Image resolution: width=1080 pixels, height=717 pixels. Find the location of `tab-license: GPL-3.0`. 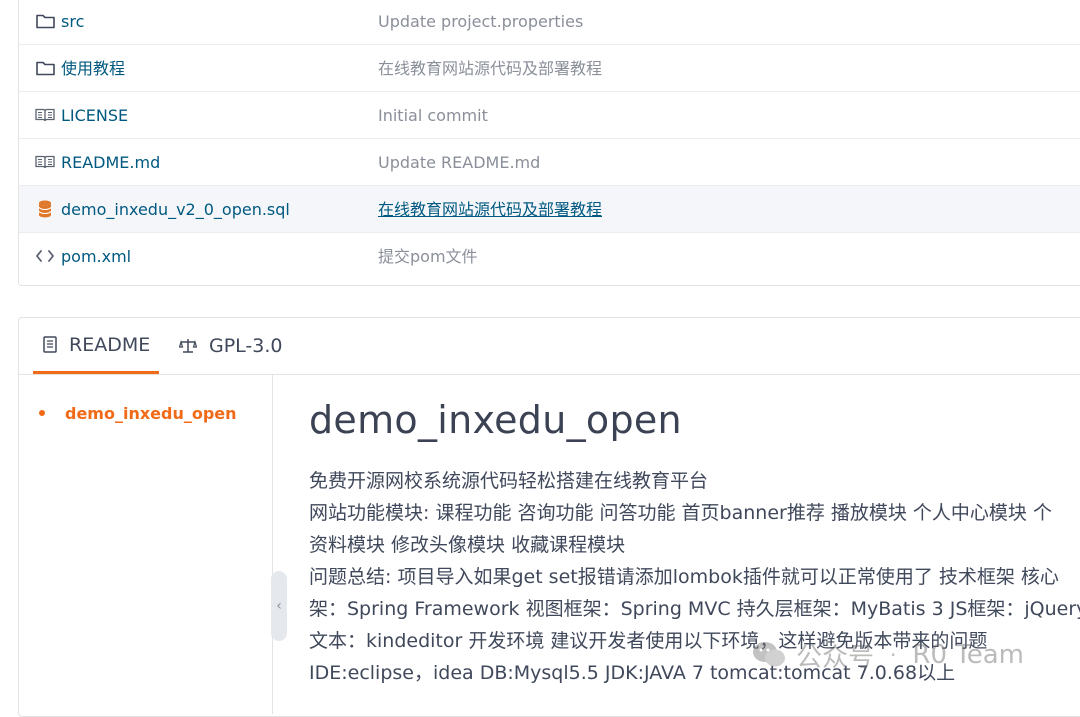

tab-license: GPL-3.0 is located at coordinates (239, 346).